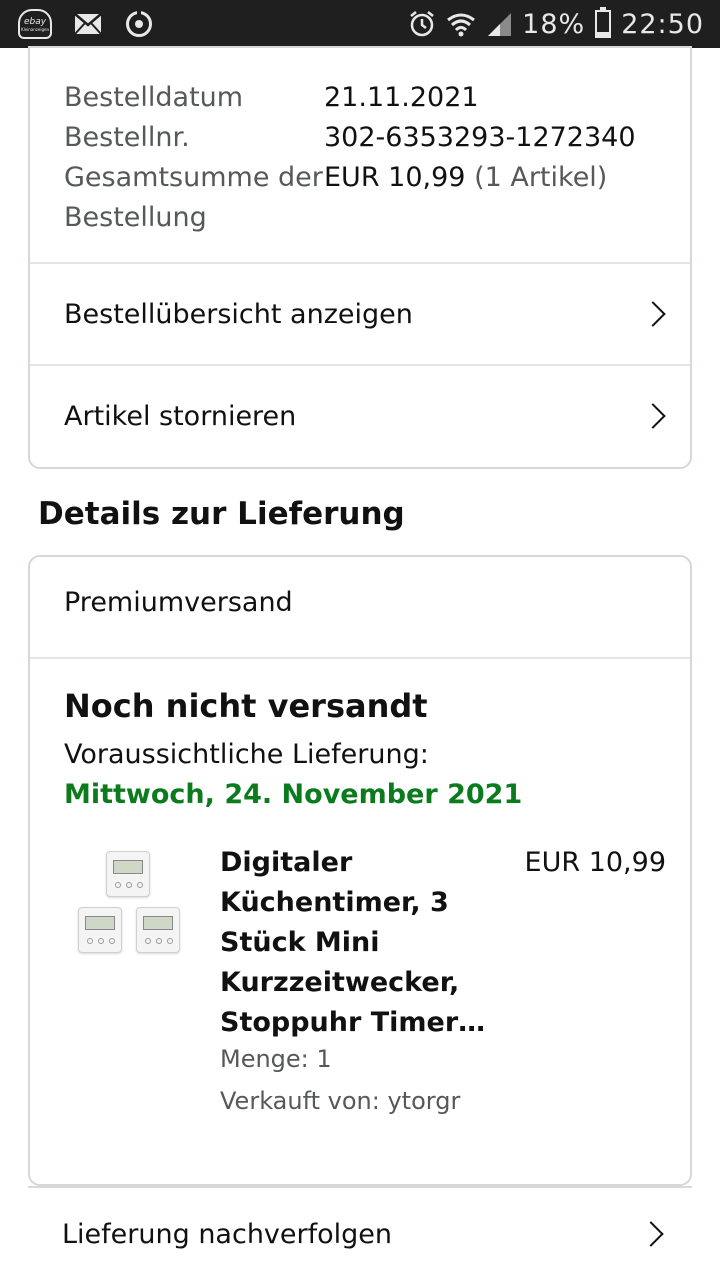 This screenshot has width=720, height=1280. What do you see at coordinates (500, 24) in the screenshot?
I see `signal-icon` at bounding box center [500, 24].